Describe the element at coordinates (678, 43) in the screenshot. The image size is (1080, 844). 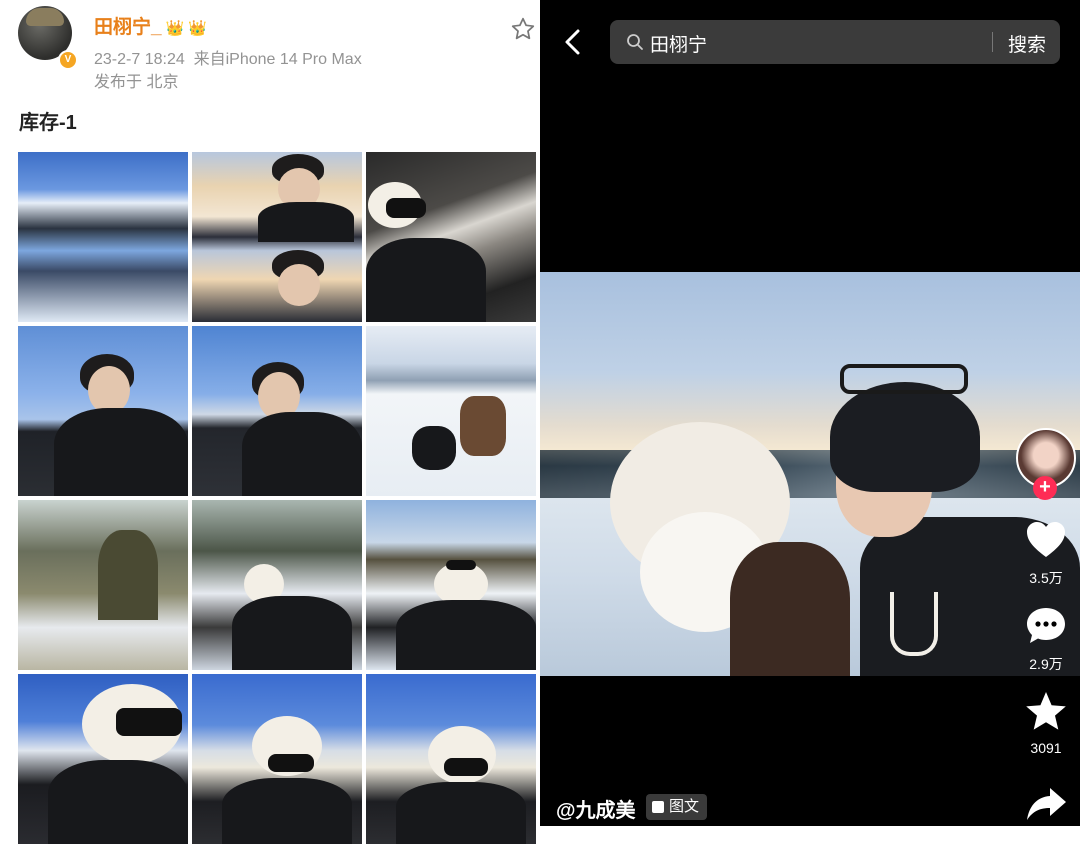
I see `search-input: 田栩宁` at that location.